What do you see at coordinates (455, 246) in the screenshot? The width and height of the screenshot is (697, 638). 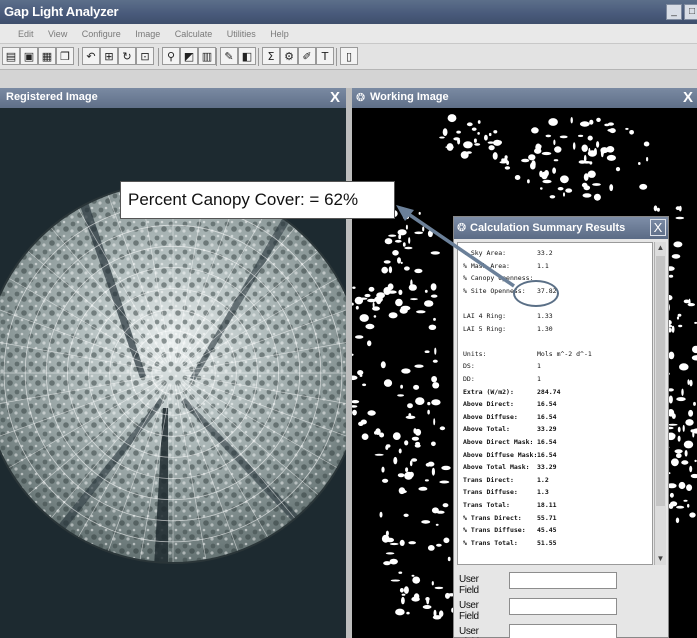 I see `callout-arrow` at bounding box center [455, 246].